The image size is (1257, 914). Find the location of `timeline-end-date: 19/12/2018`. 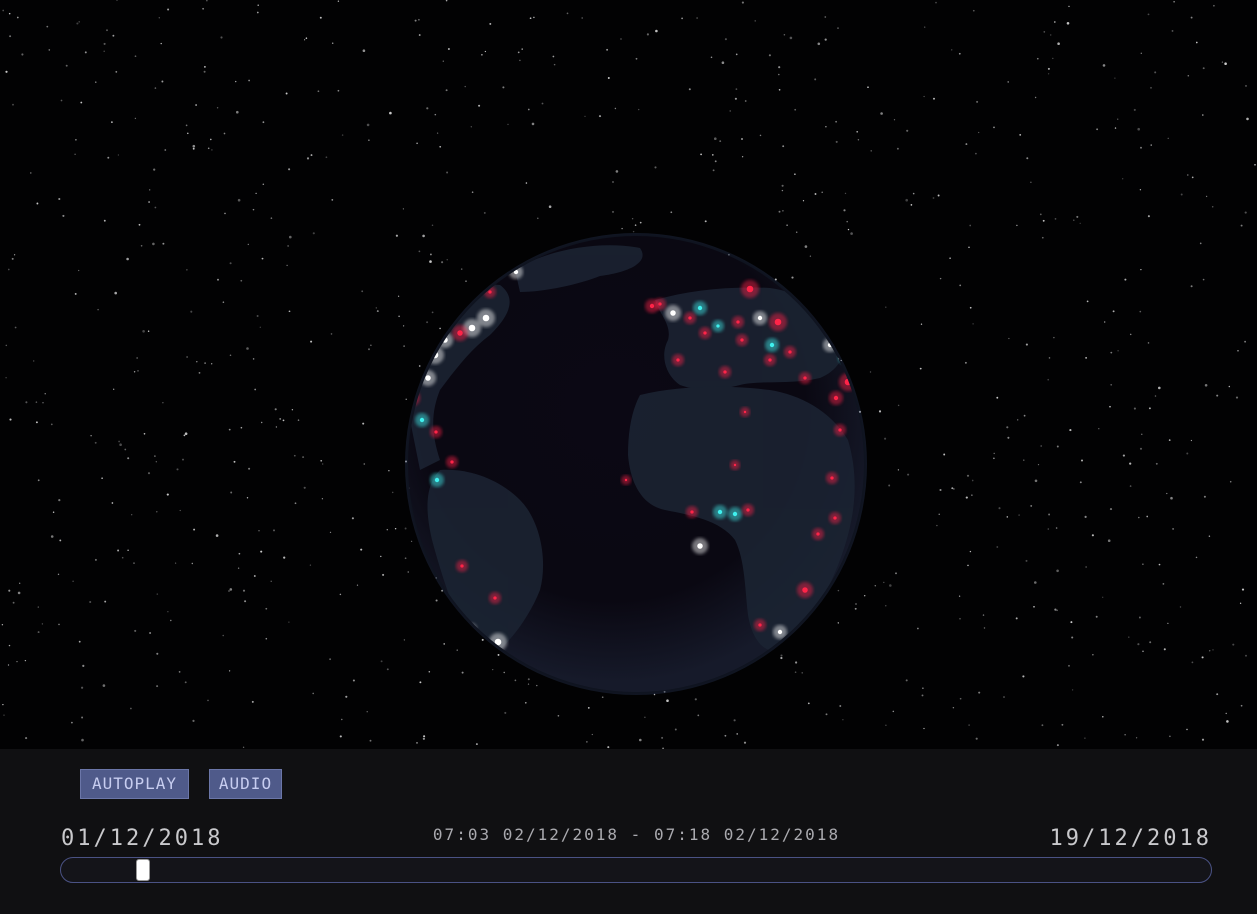

timeline-end-date: 19/12/2018 is located at coordinates (1130, 838).